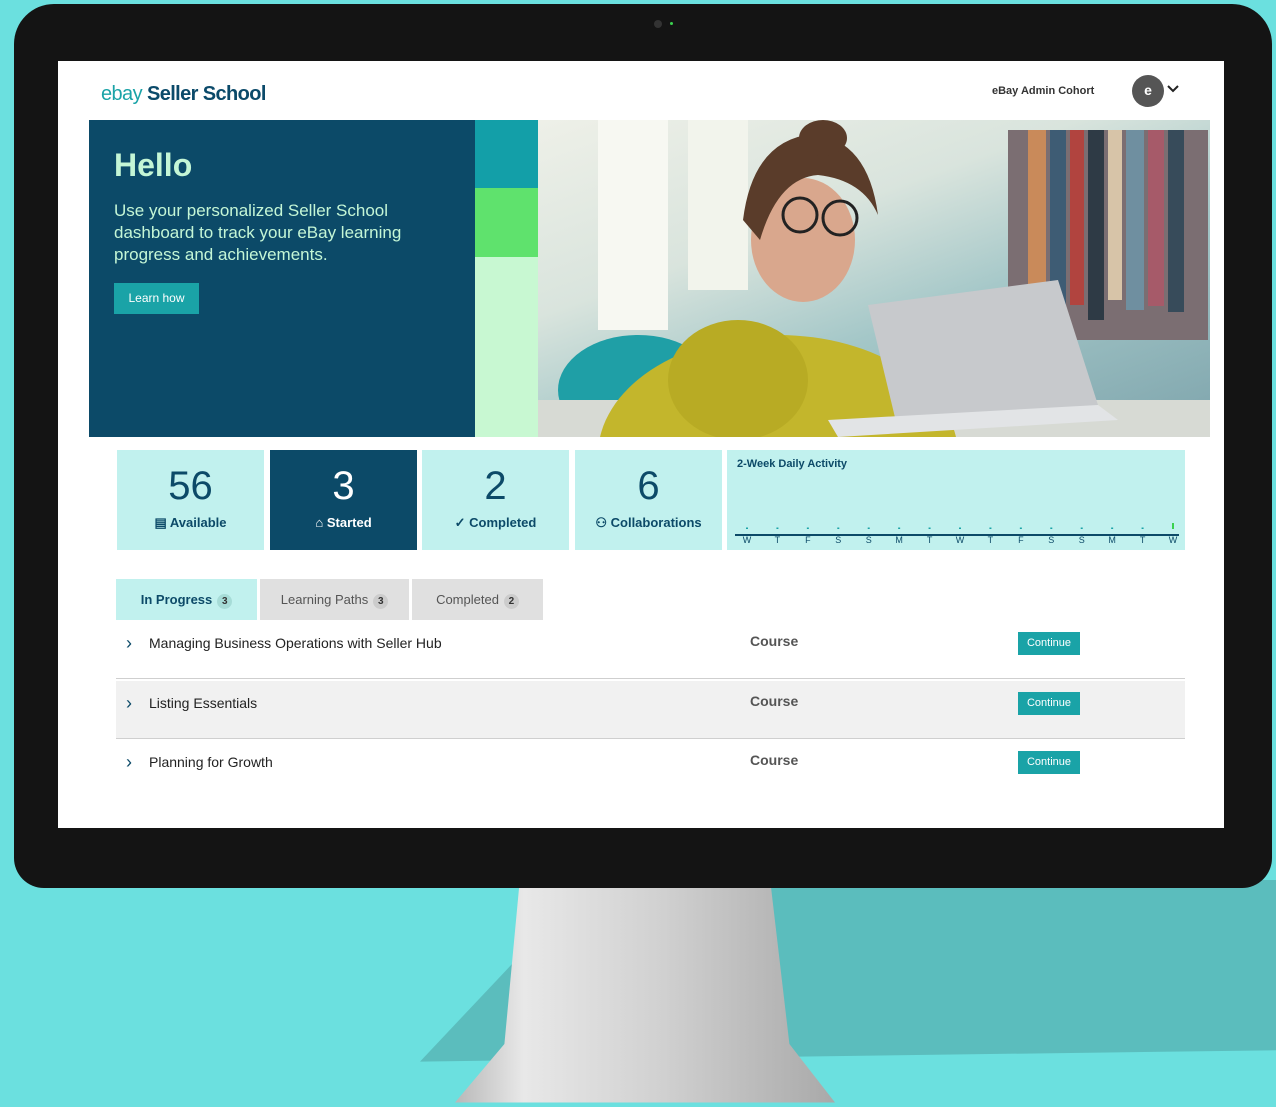 The height and width of the screenshot is (1107, 1276). I want to click on stat-completed: 2 ✓ Completed, so click(495, 500).